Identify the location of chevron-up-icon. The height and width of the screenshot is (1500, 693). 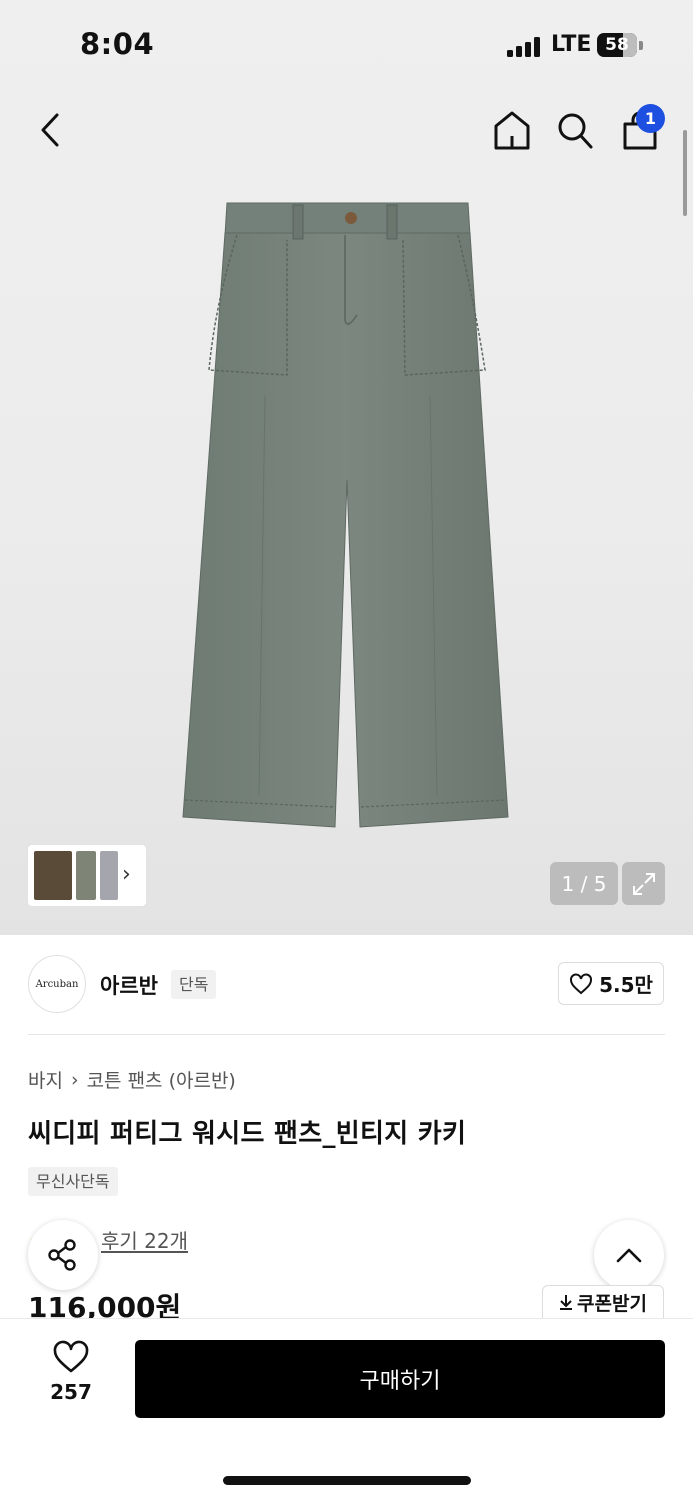
(629, 1255).